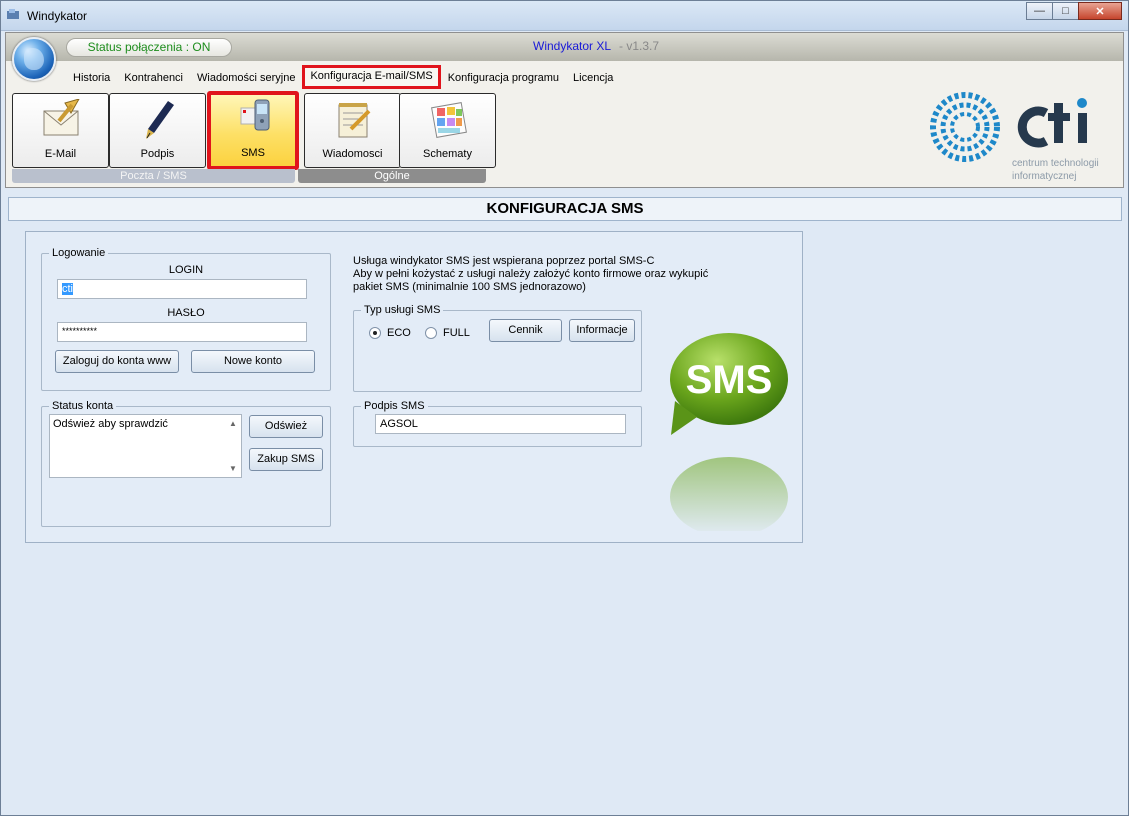 Image resolution: width=1129 pixels, height=816 pixels. What do you see at coordinates (1055, 163) in the screenshot?
I see `cti-tagline-line1: centrum technologii` at bounding box center [1055, 163].